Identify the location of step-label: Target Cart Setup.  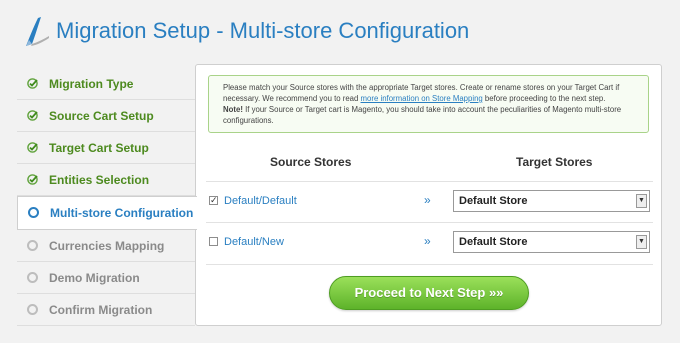
(99, 148).